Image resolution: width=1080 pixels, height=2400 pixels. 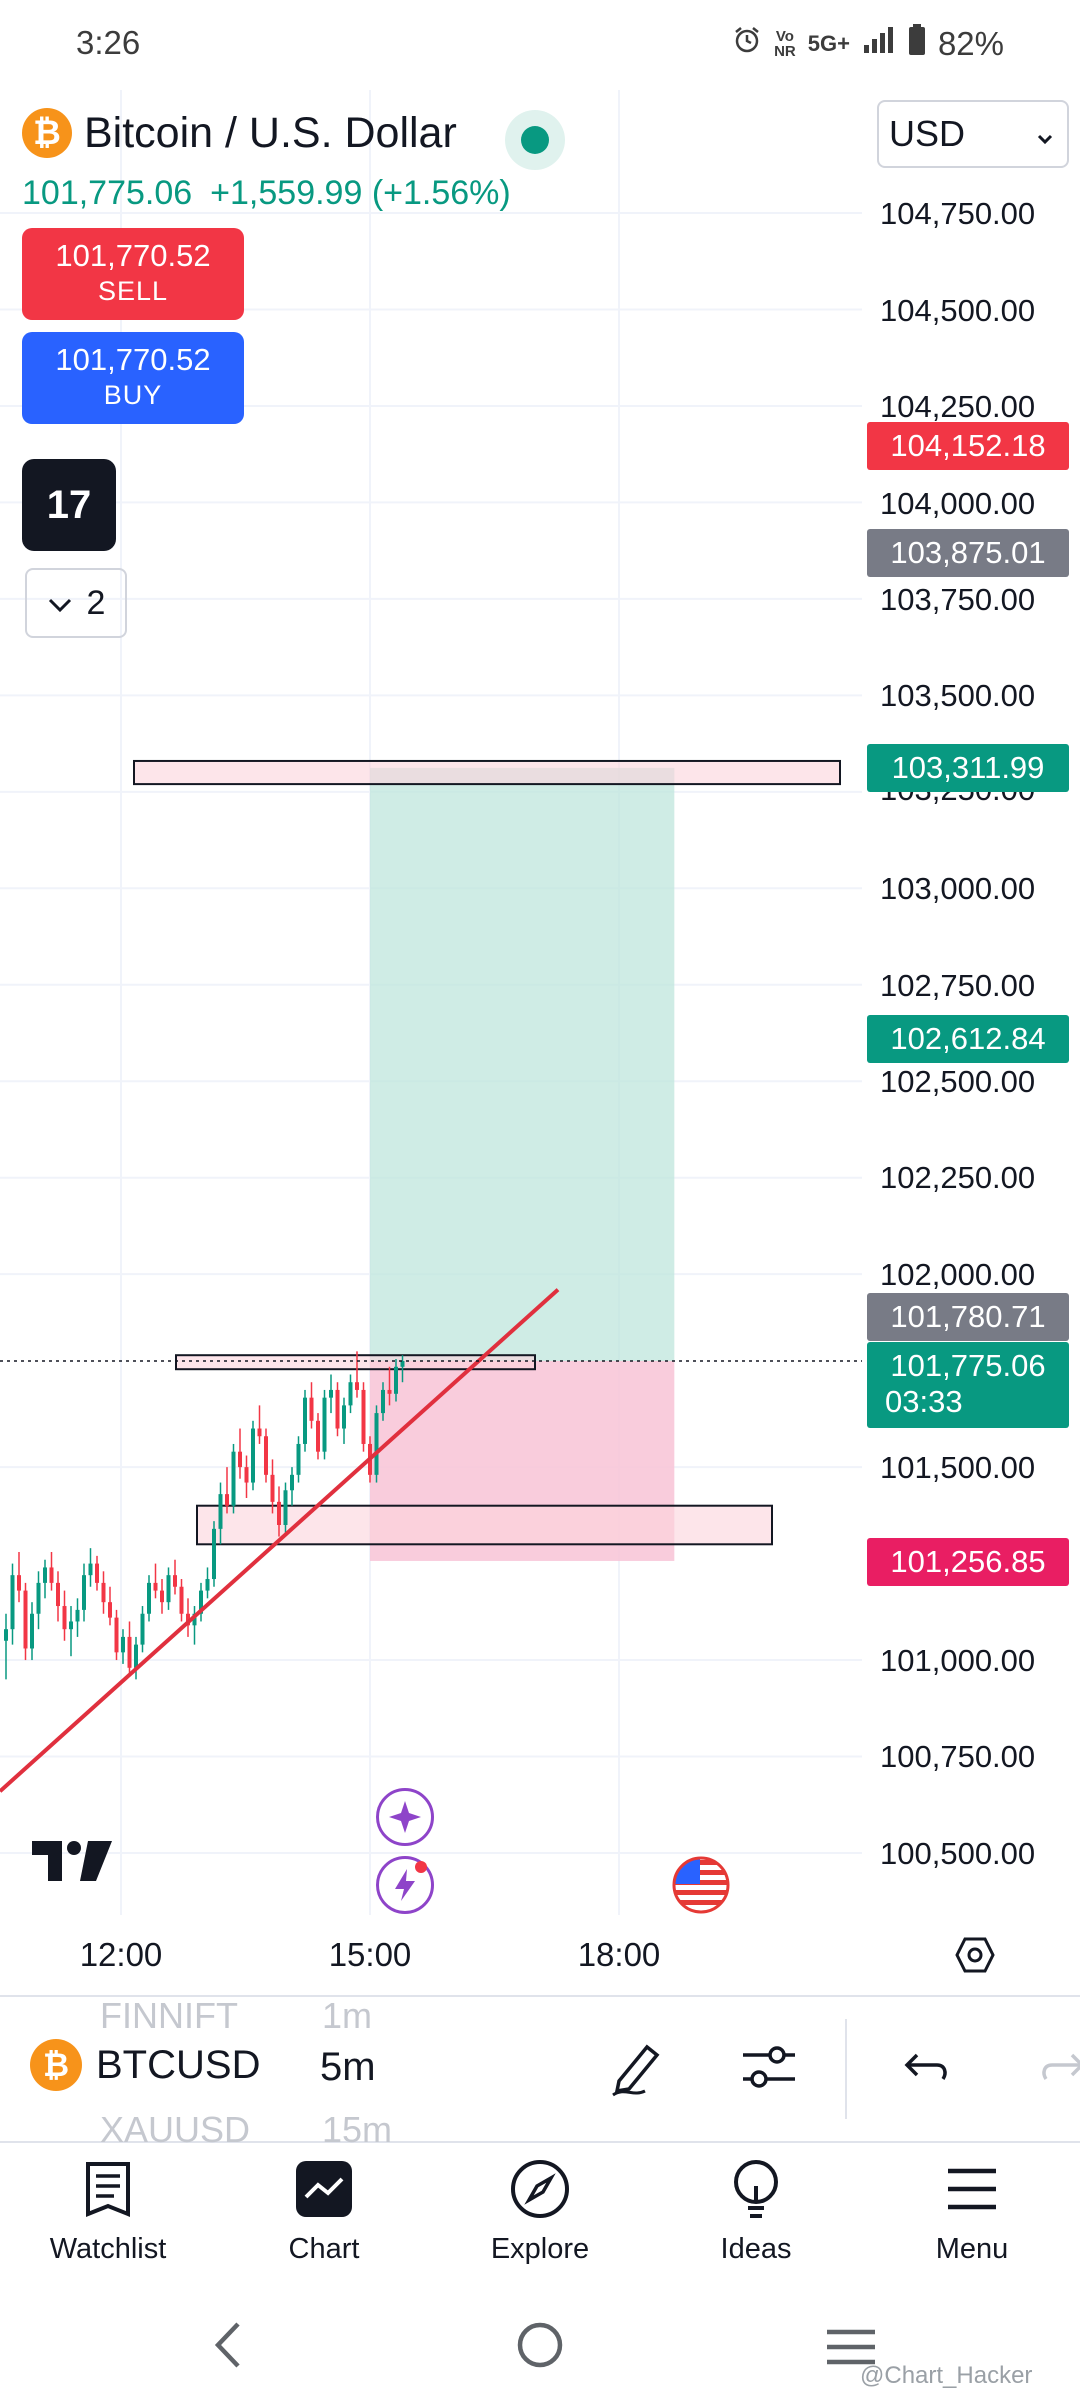 I want to click on home-icon, so click(x=540, y=2345).